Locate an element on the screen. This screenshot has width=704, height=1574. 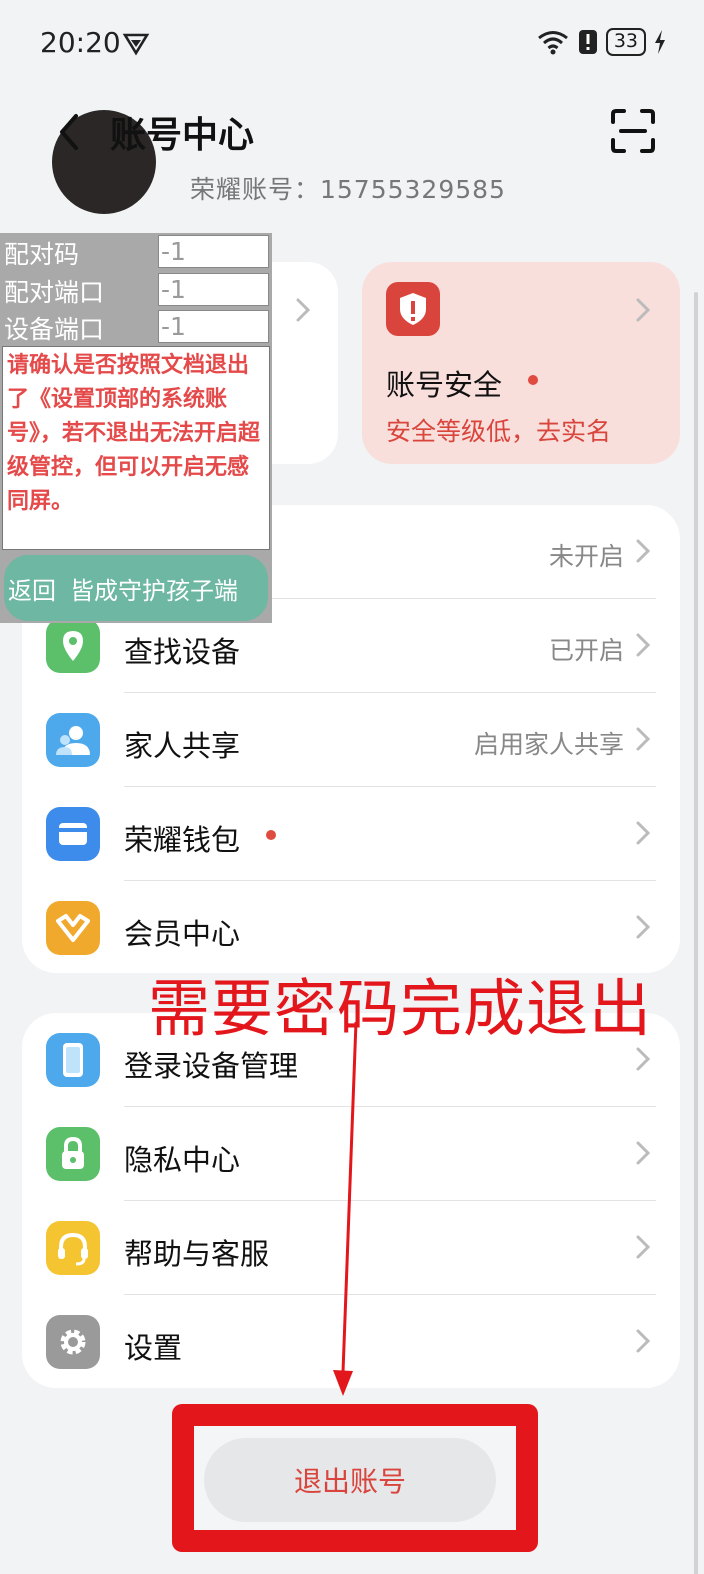
vpn-shield-icon is located at coordinates (136, 44).